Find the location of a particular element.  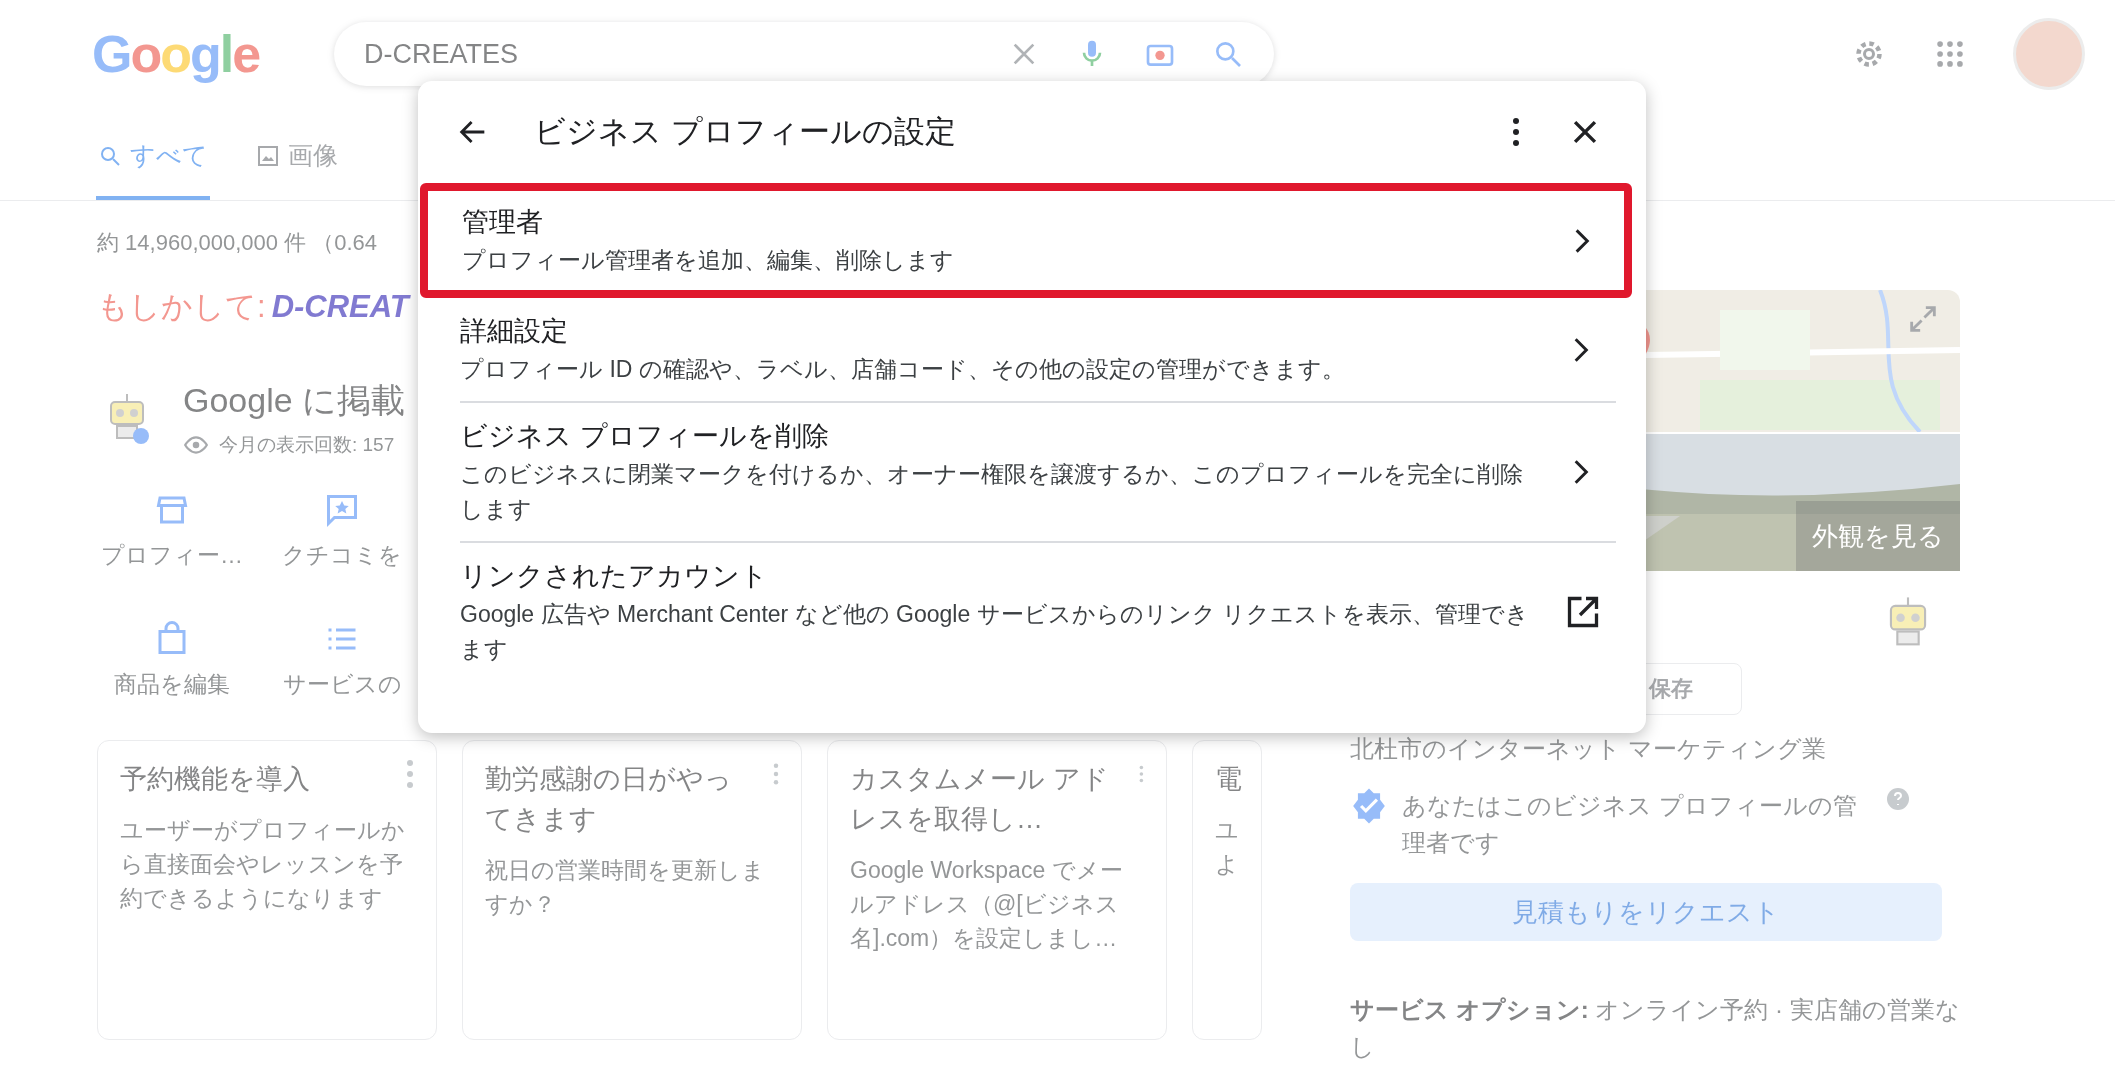

settings-item: 詳細設定 プロフィール ID の確認や、ラベル、店舗コード、その他の設定の管理ができます。 is located at coordinates (1038, 349).